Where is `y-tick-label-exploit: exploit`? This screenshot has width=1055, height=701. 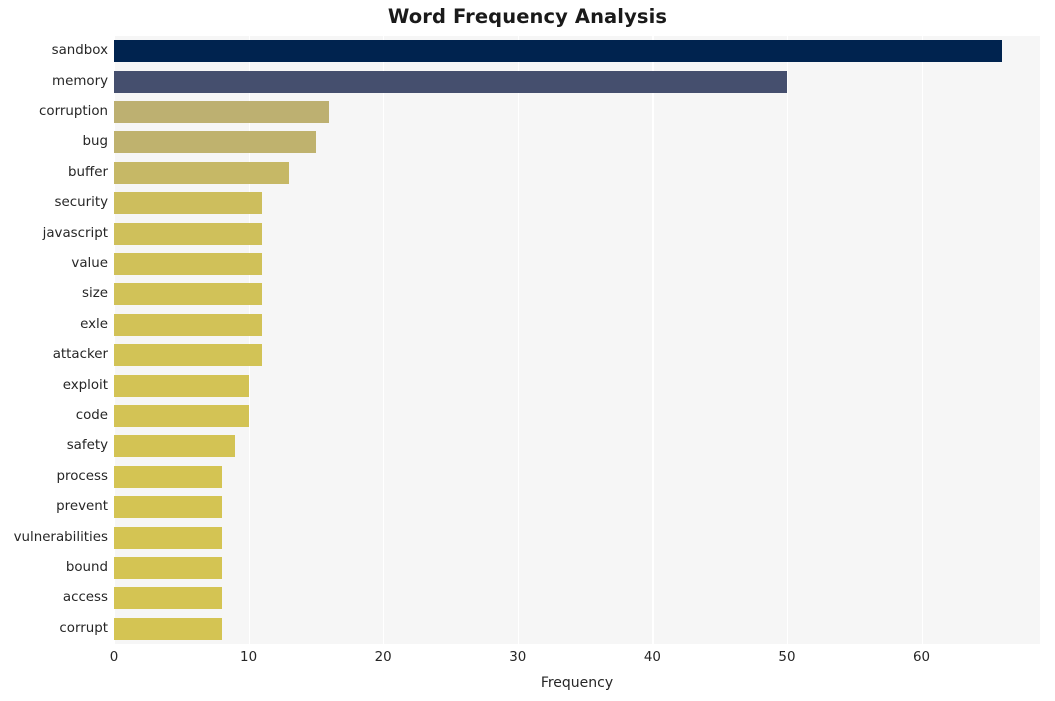 y-tick-label-exploit: exploit is located at coordinates (85, 385).